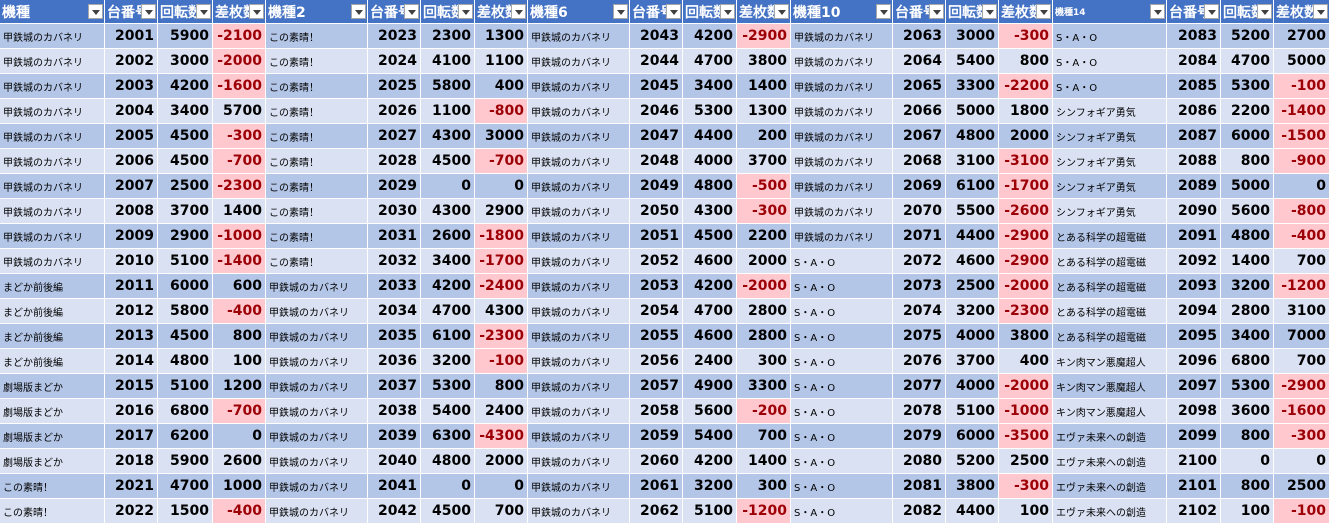  What do you see at coordinates (1302, 486) in the screenshot?
I see `table-cell-number: 2500` at bounding box center [1302, 486].